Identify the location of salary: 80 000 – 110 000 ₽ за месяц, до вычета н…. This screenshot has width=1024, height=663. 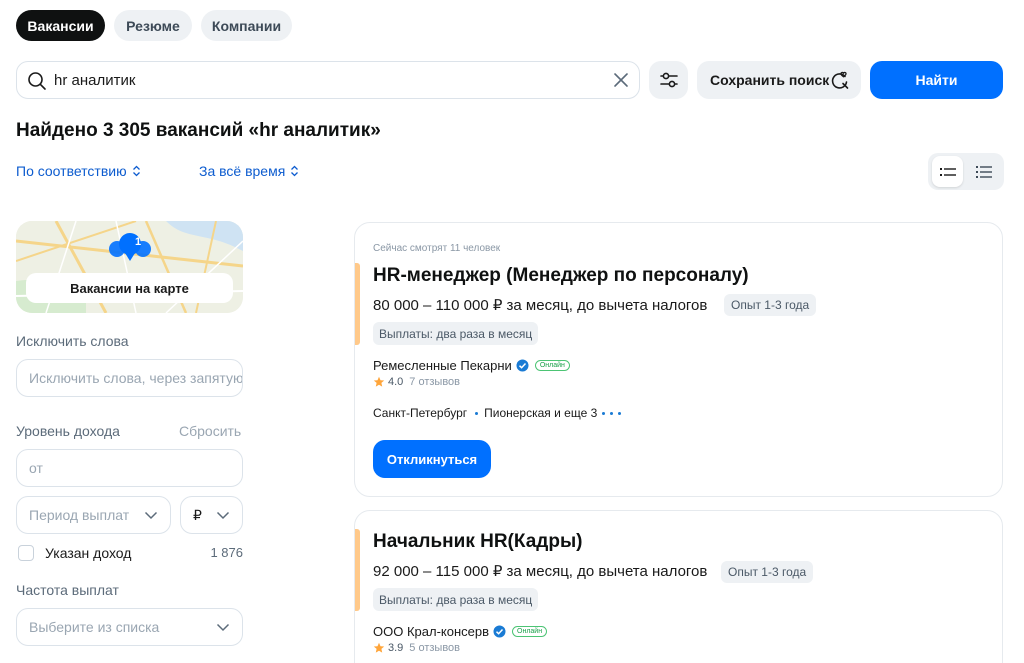
(540, 305).